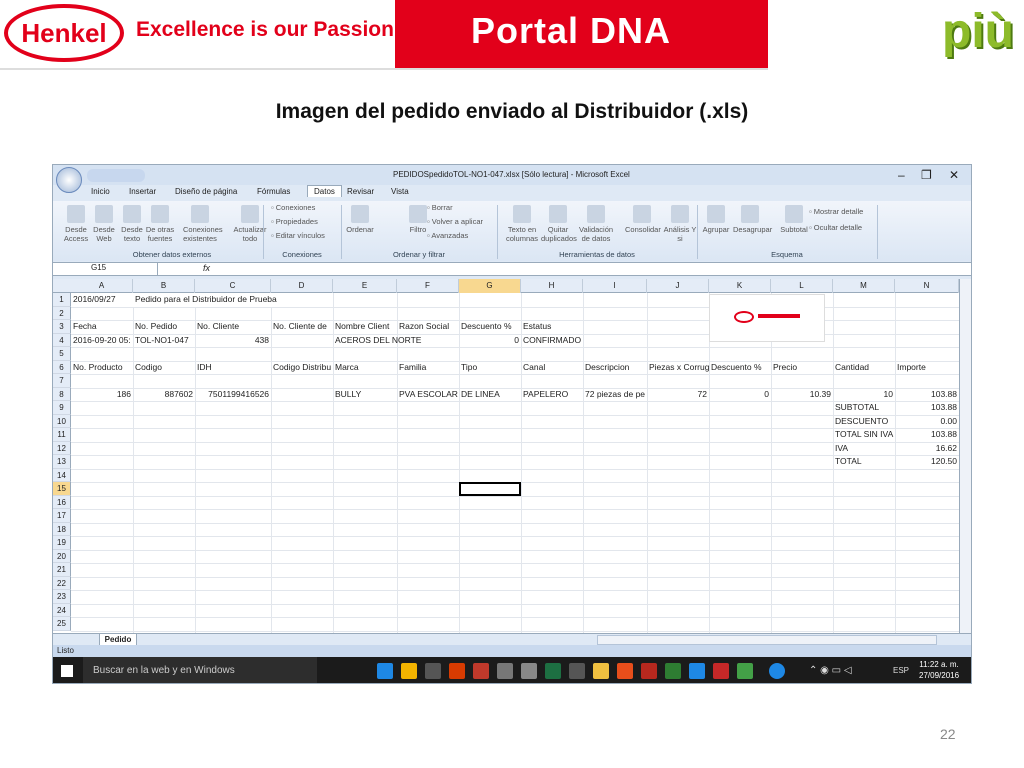 The image size is (1024, 768). Describe the element at coordinates (365, 327) in the screenshot. I see `cell-e3: Nombre Client` at that location.